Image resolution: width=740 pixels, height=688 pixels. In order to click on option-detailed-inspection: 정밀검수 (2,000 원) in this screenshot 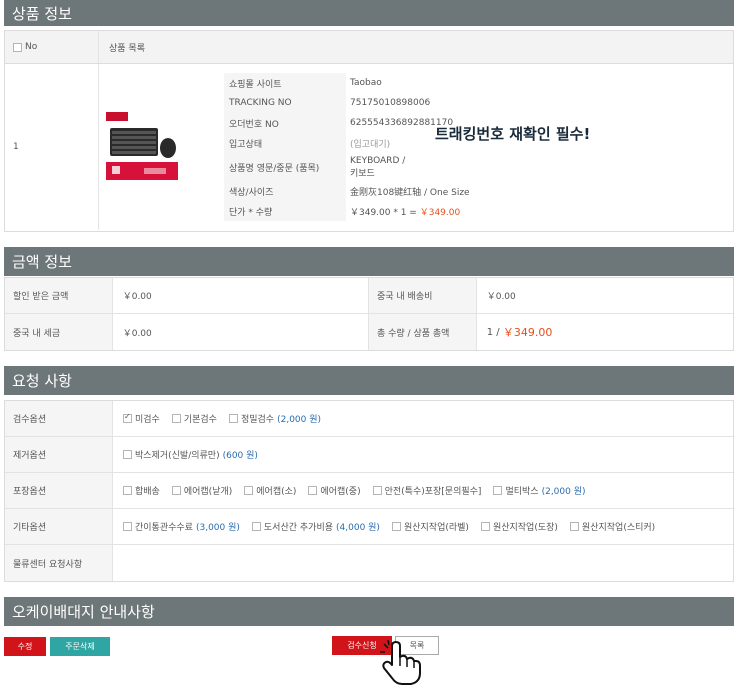, I will do `click(274, 418)`.